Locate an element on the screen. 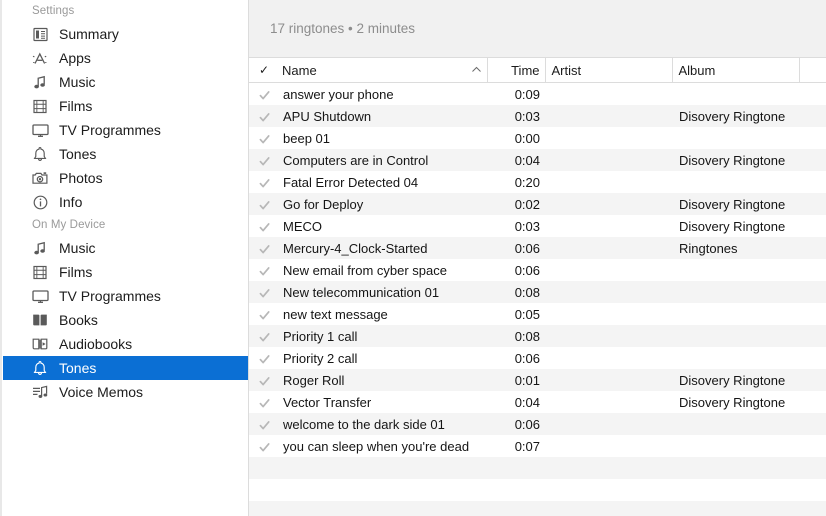 The image size is (826, 516). music-note-icon is located at coordinates (40, 248).